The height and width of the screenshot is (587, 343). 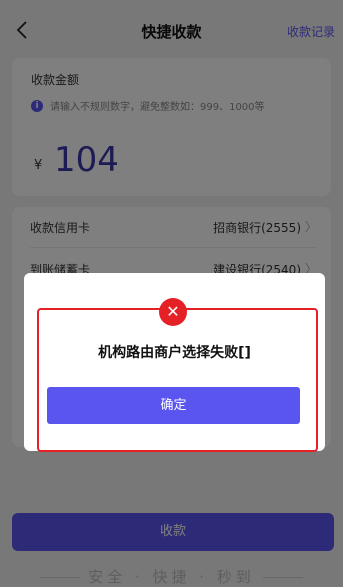 I want to click on error-message: 机构路由商户选择失败[], so click(x=174, y=353).